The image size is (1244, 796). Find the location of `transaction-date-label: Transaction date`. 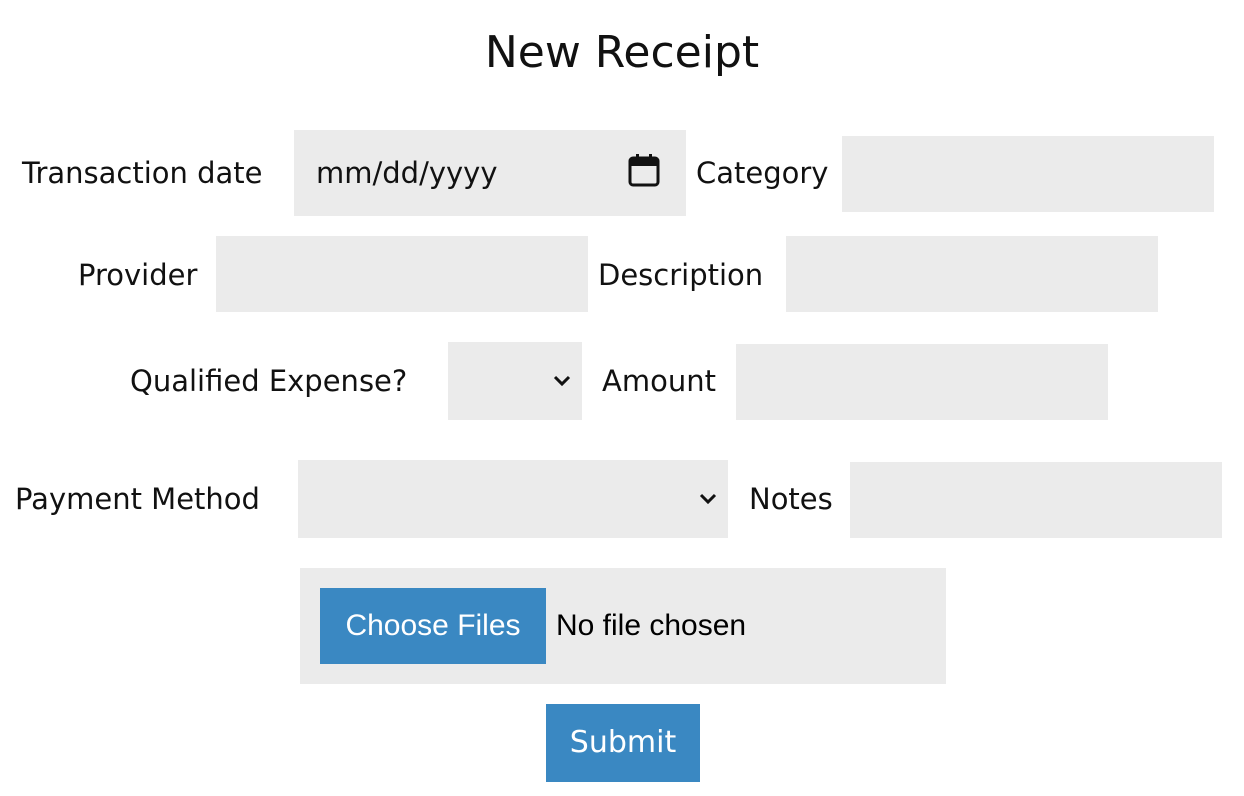

transaction-date-label: Transaction date is located at coordinates (142, 173).